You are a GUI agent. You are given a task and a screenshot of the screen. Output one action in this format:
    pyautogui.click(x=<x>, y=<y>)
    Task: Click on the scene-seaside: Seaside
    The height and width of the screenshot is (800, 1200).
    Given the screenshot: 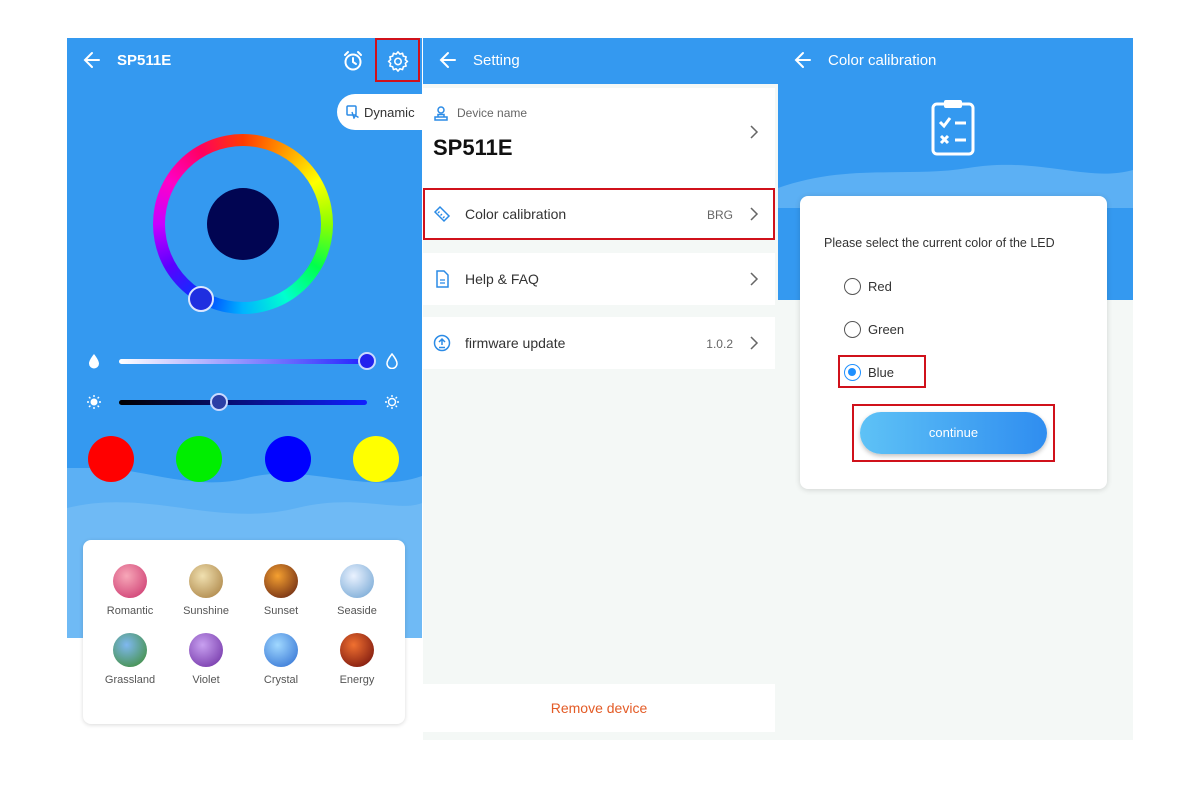 What is the action you would take?
    pyautogui.click(x=357, y=594)
    